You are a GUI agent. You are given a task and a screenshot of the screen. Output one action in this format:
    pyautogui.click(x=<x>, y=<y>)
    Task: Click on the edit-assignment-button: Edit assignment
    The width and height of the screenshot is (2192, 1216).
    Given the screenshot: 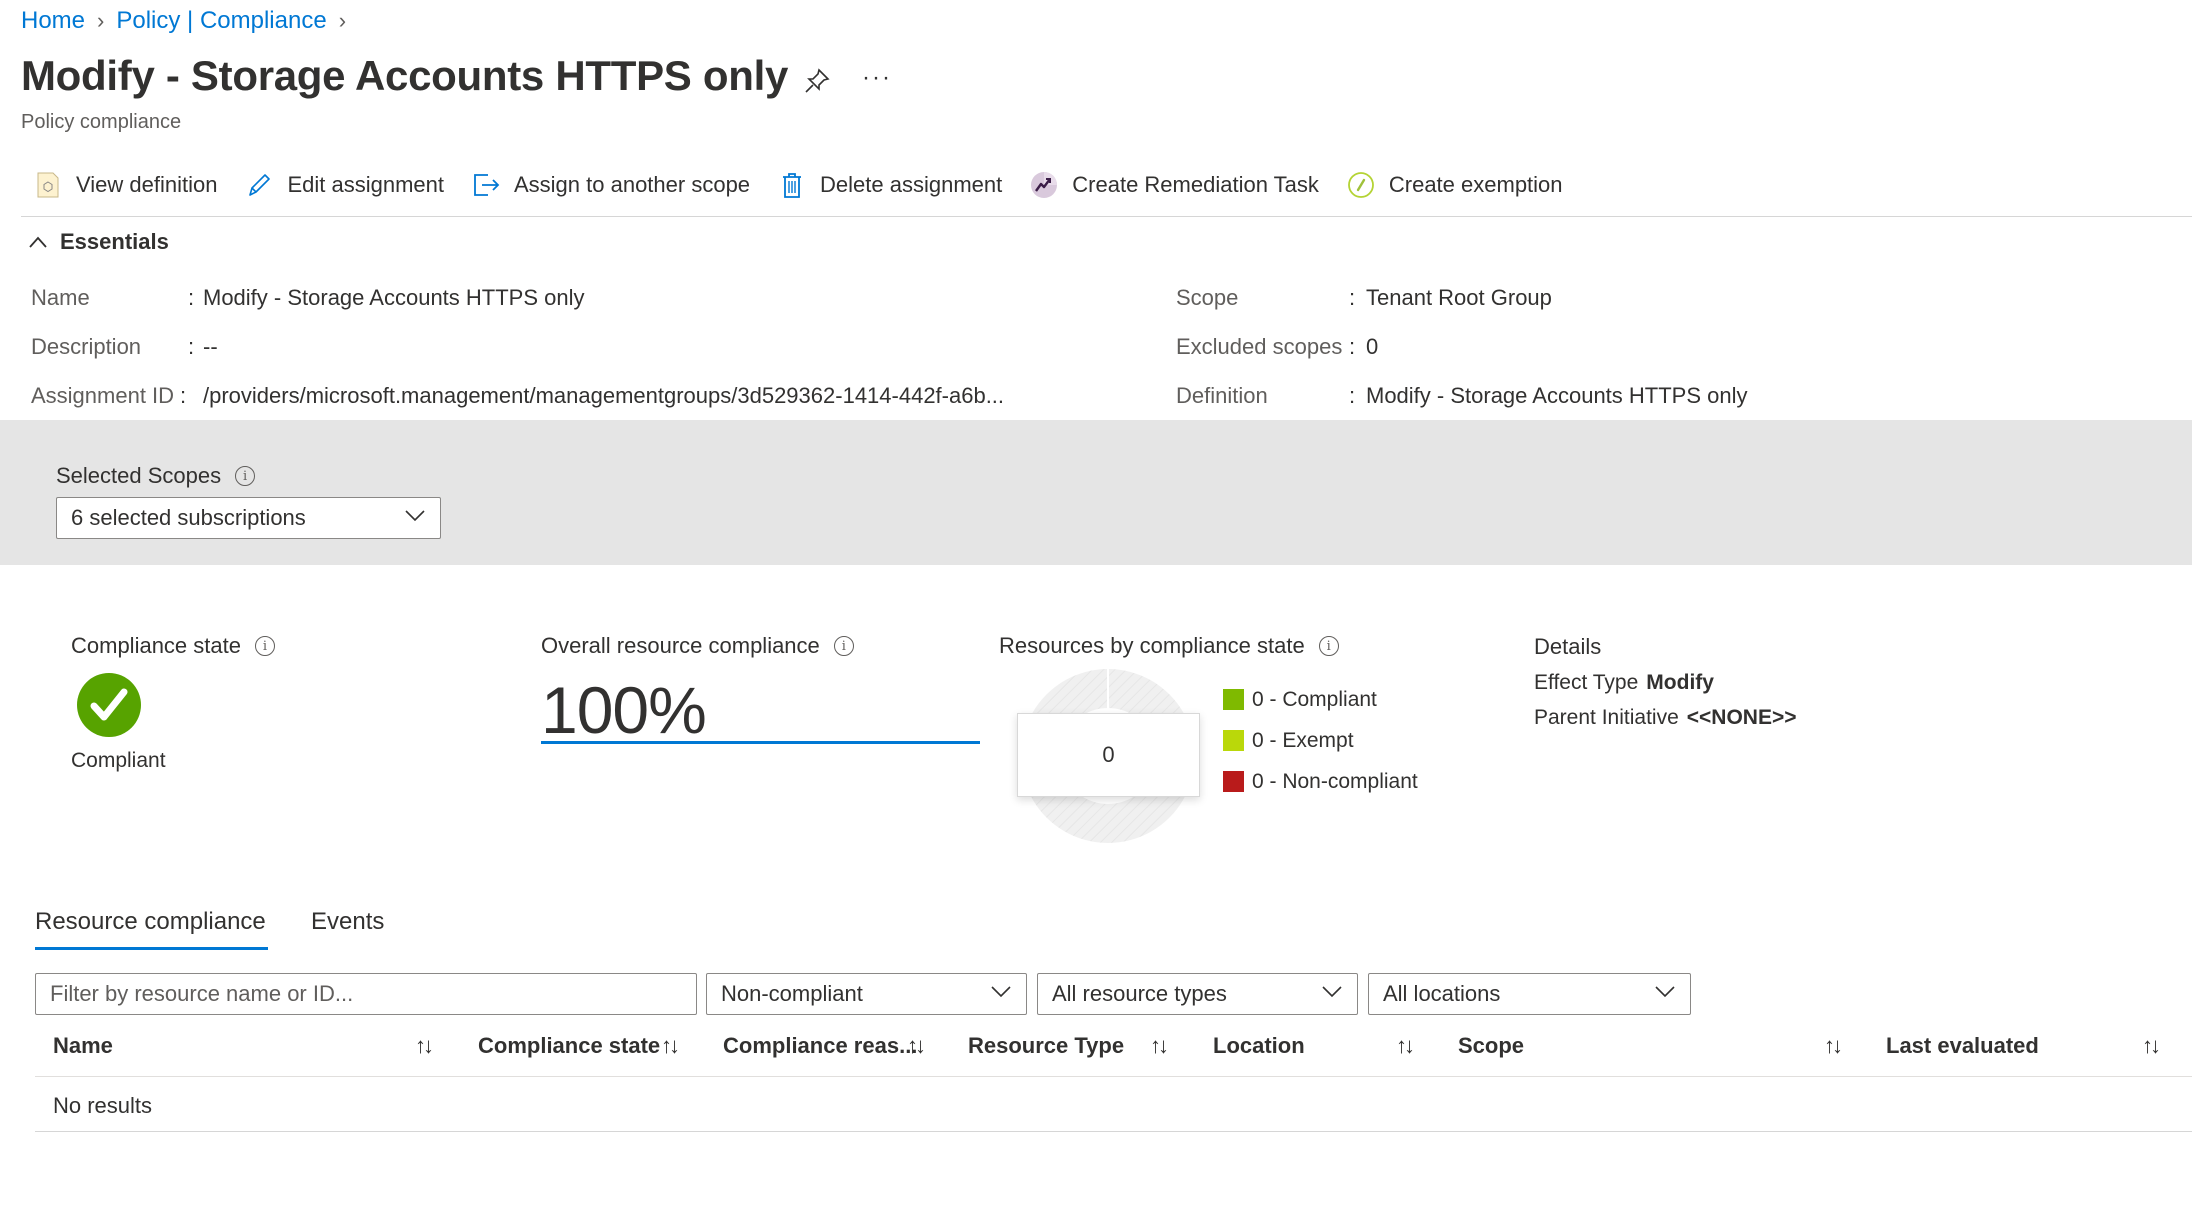 What is the action you would take?
    pyautogui.click(x=344, y=185)
    